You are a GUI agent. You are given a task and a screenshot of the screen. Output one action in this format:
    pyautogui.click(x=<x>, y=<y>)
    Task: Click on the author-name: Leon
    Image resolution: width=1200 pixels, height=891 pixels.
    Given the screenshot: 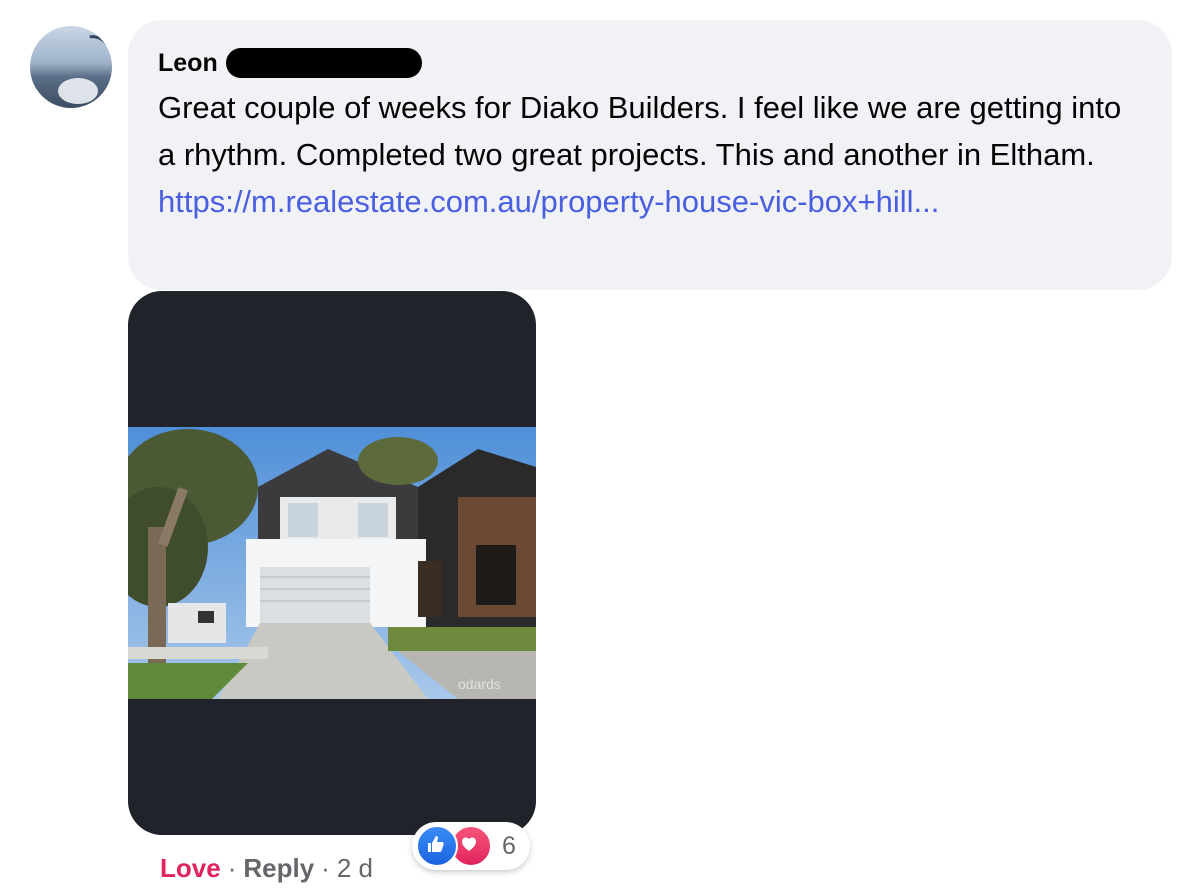 What is the action you would take?
    pyautogui.click(x=188, y=63)
    